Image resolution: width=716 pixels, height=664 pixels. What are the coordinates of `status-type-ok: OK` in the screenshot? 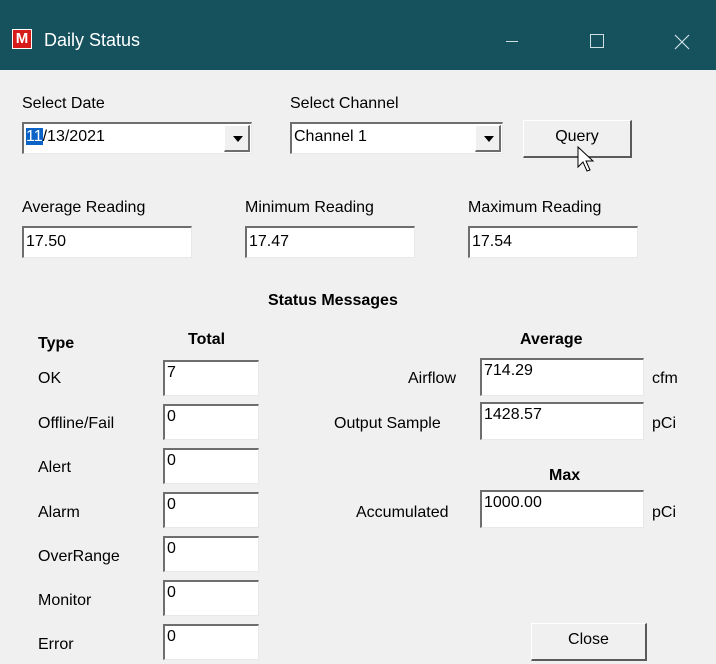 It's located at (50, 378).